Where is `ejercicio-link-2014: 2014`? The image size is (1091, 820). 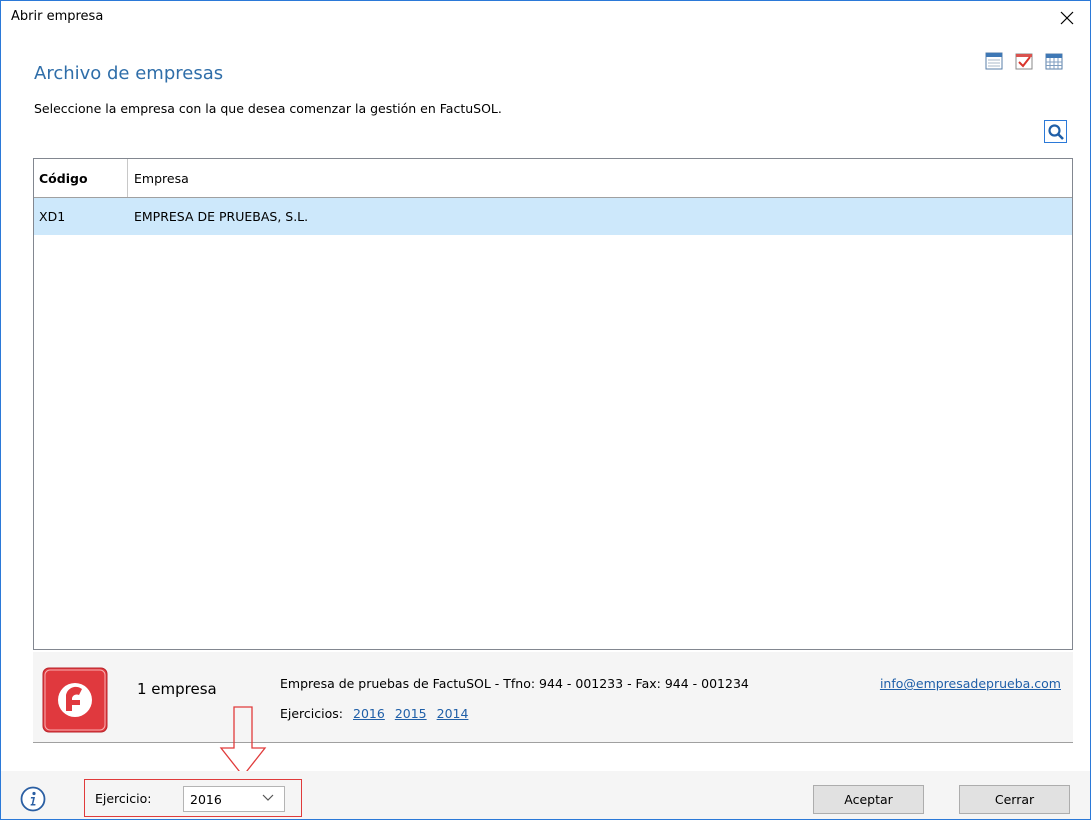
ejercicio-link-2014: 2014 is located at coordinates (453, 713).